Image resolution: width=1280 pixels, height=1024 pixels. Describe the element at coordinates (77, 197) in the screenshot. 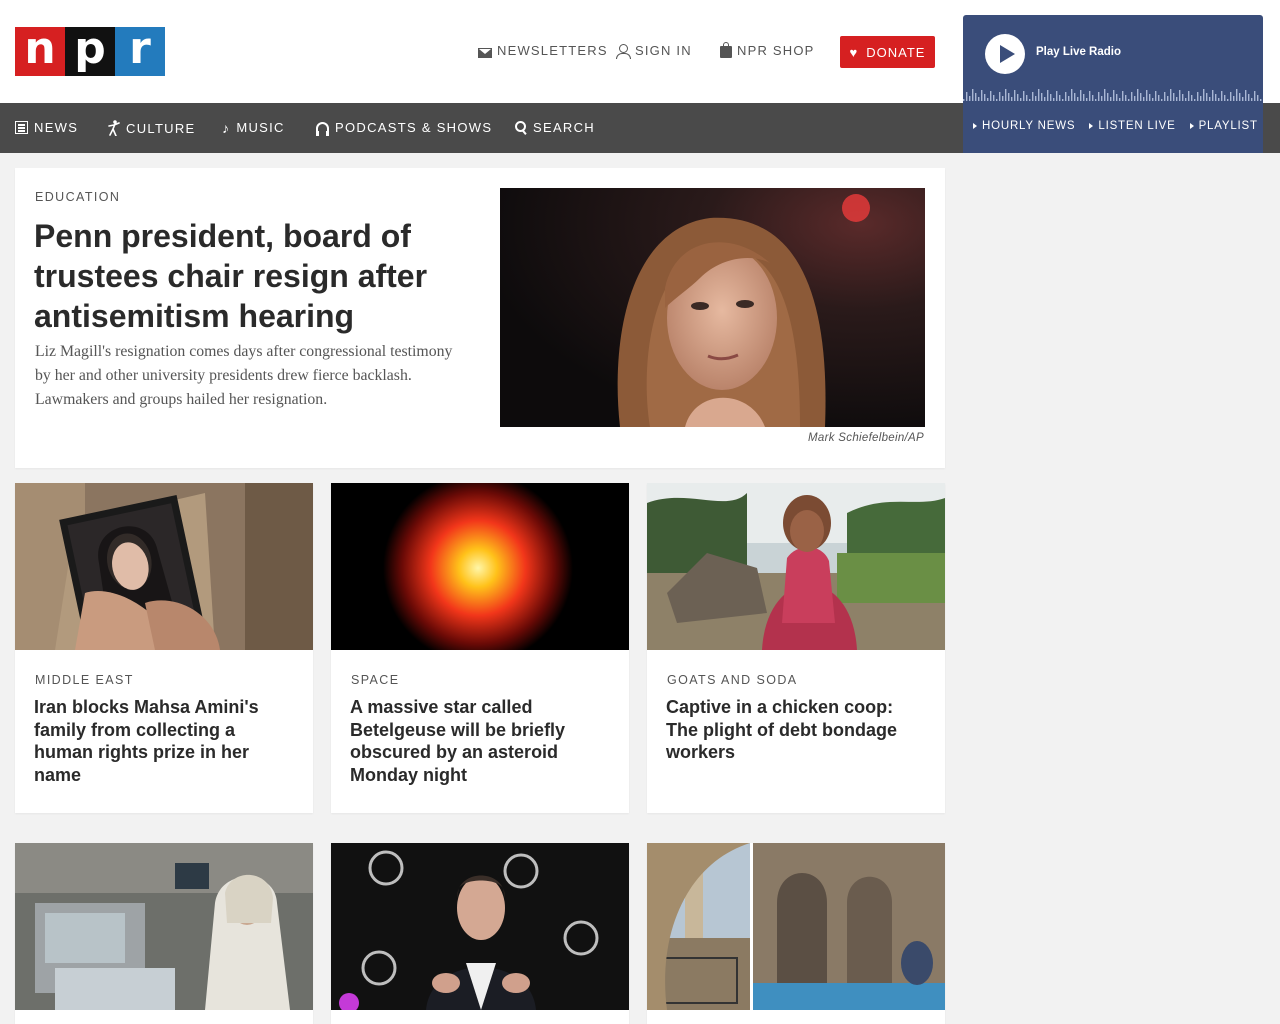

I see `story-slug: Education` at that location.